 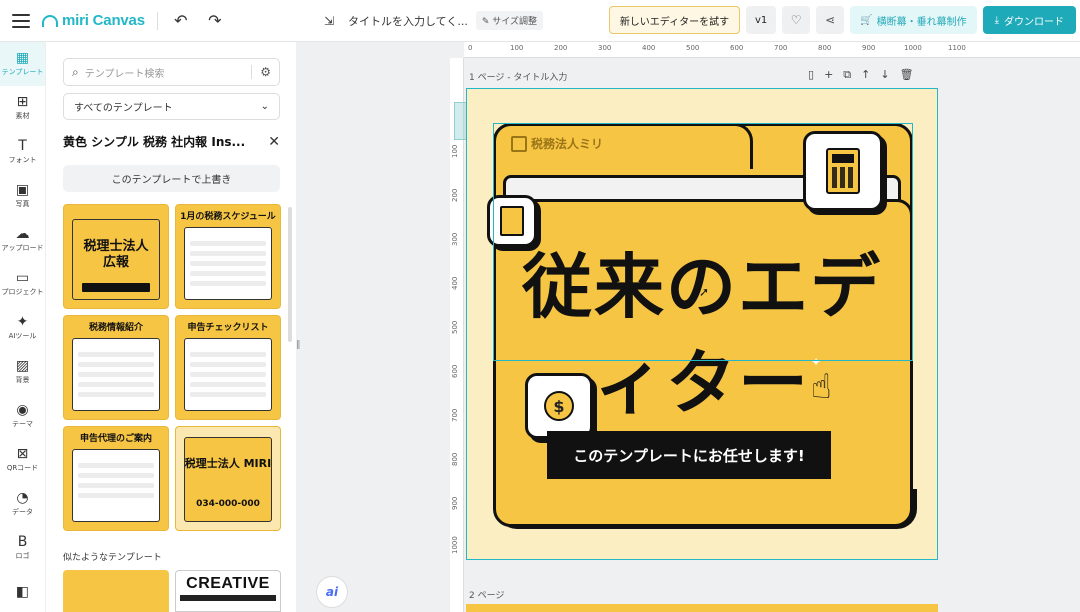 What do you see at coordinates (907, 75) in the screenshot?
I see `delete-page-icon: 🗑` at bounding box center [907, 75].